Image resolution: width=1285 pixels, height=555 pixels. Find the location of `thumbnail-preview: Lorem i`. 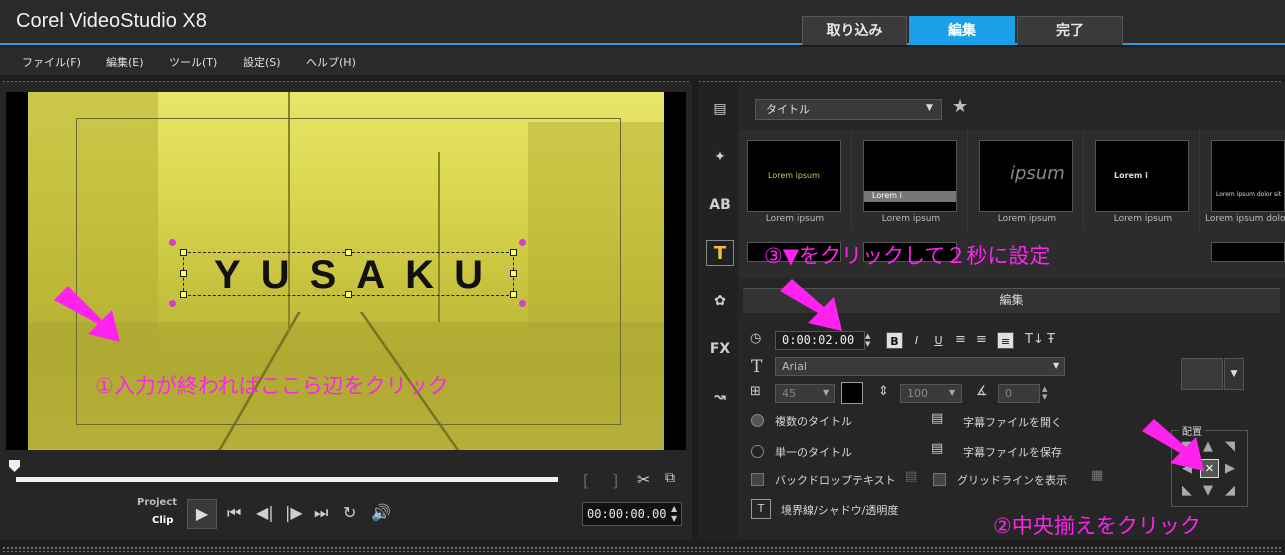

thumbnail-preview: Lorem i is located at coordinates (1142, 176).